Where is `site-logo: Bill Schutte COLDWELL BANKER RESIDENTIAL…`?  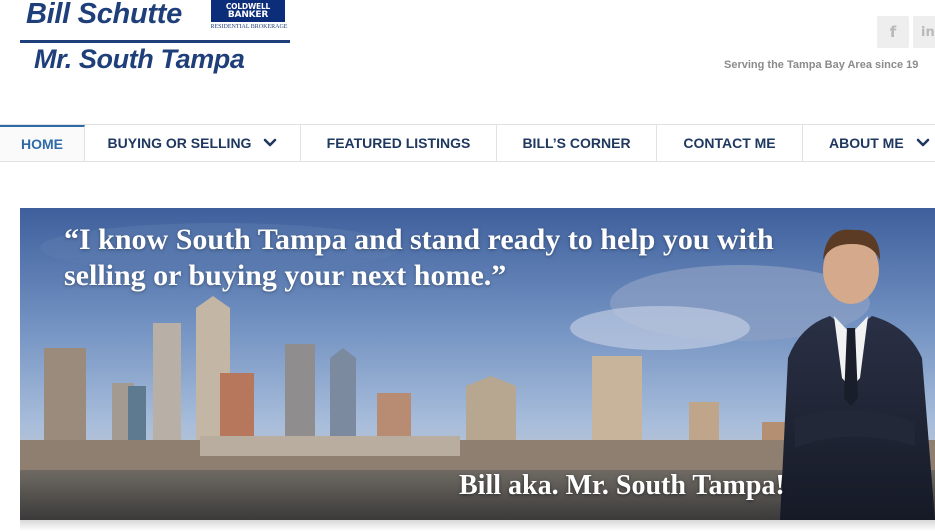
site-logo: Bill Schutte COLDWELL BANKER RESIDENTIAL… is located at coordinates (157, 40).